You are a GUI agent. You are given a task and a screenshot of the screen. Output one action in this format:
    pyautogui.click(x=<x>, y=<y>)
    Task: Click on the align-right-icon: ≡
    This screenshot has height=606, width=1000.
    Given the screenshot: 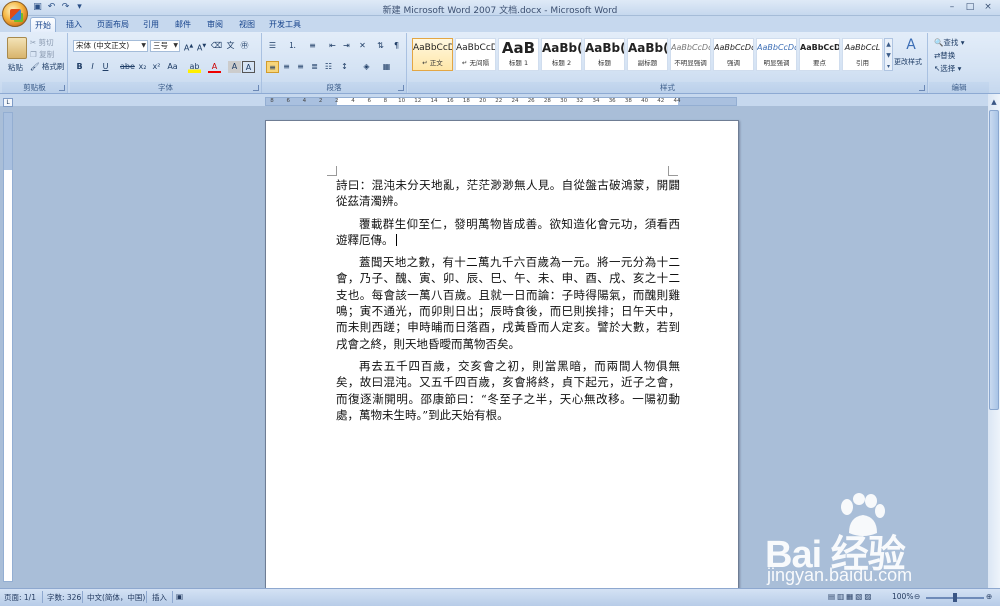 What is the action you would take?
    pyautogui.click(x=300, y=67)
    